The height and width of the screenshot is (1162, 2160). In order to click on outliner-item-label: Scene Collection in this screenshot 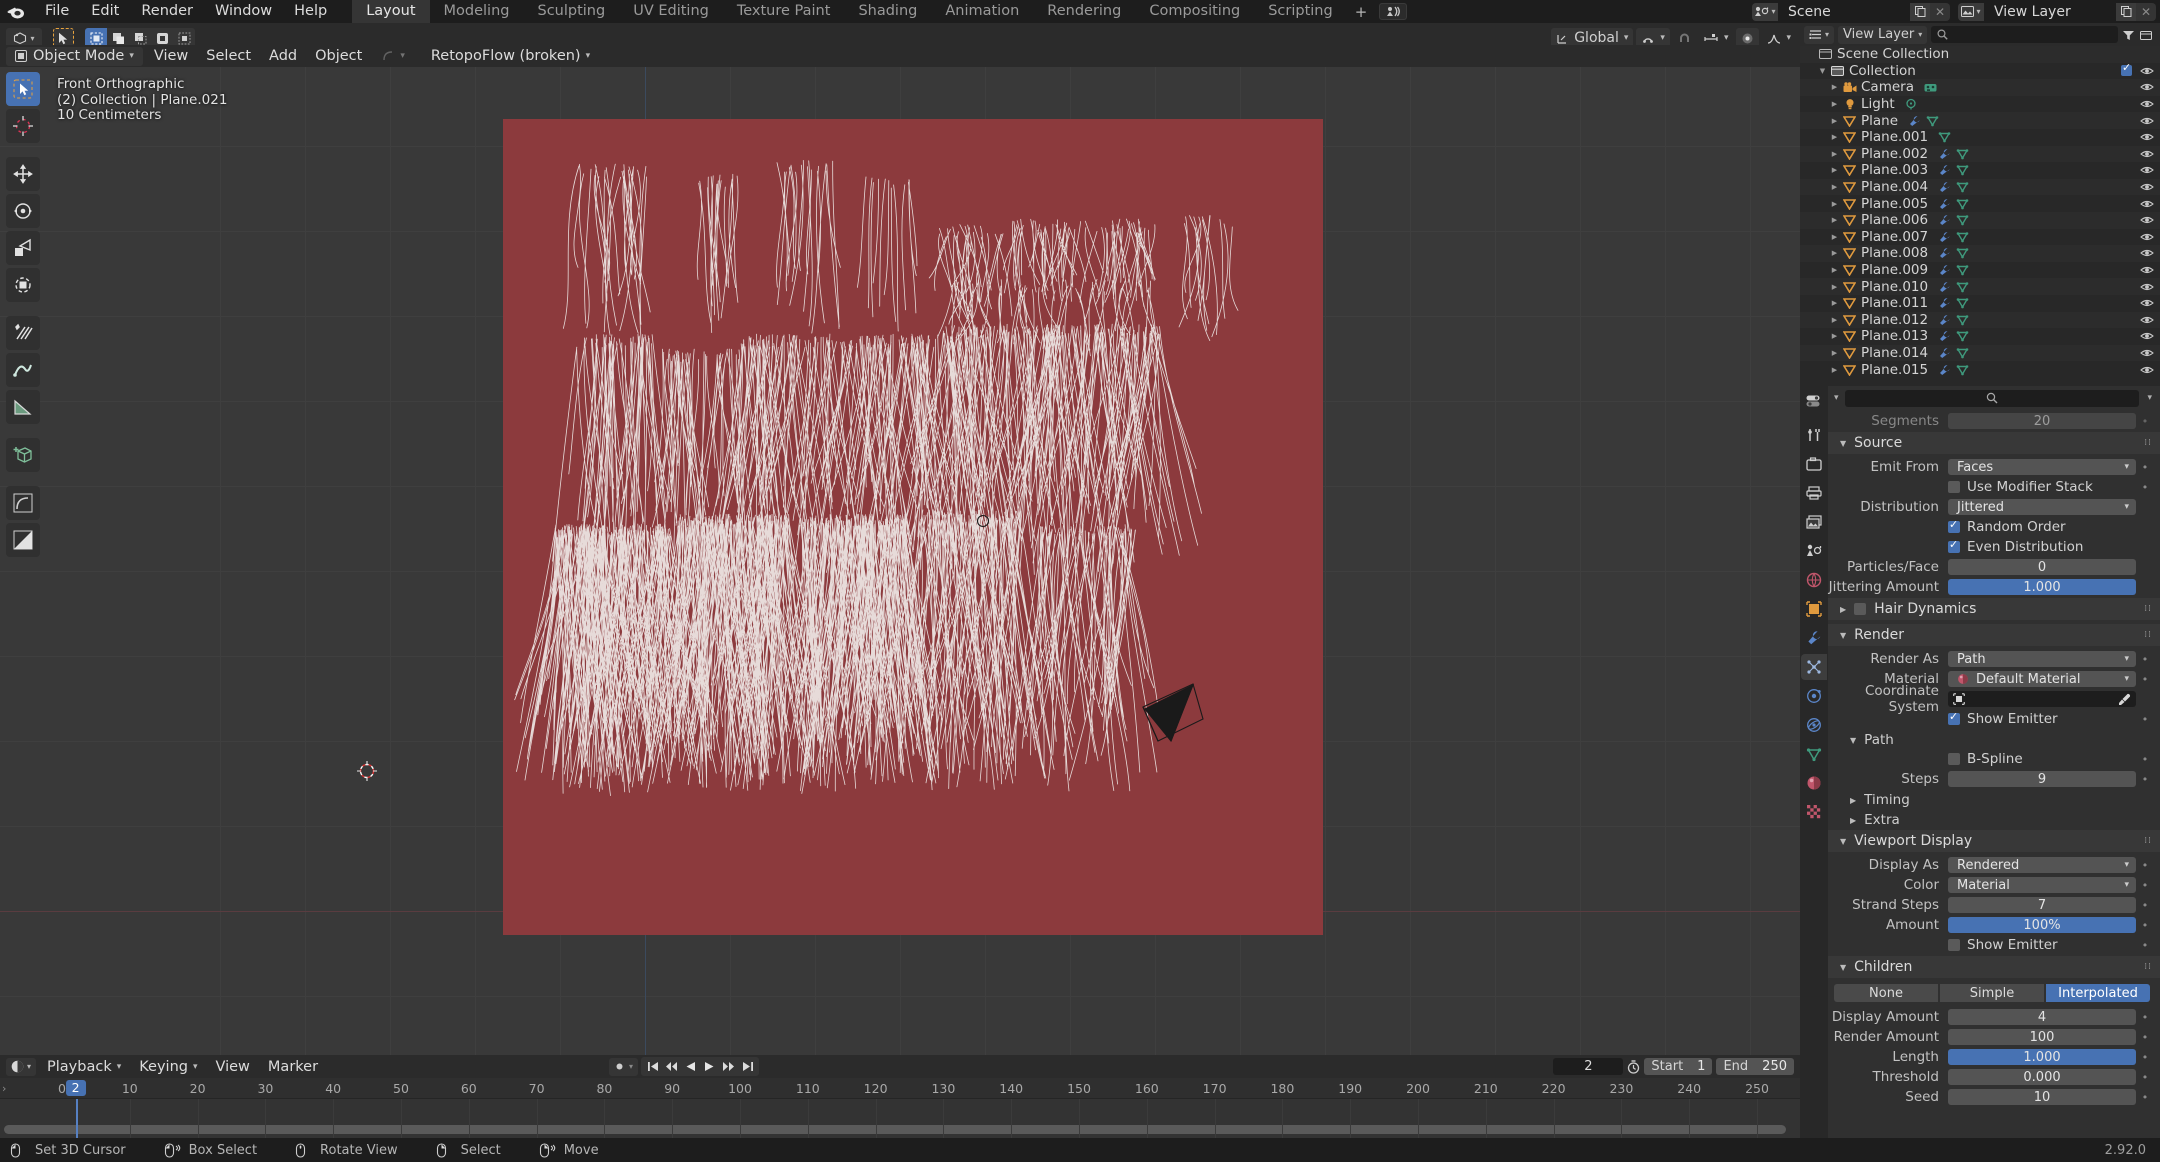, I will do `click(1891, 54)`.